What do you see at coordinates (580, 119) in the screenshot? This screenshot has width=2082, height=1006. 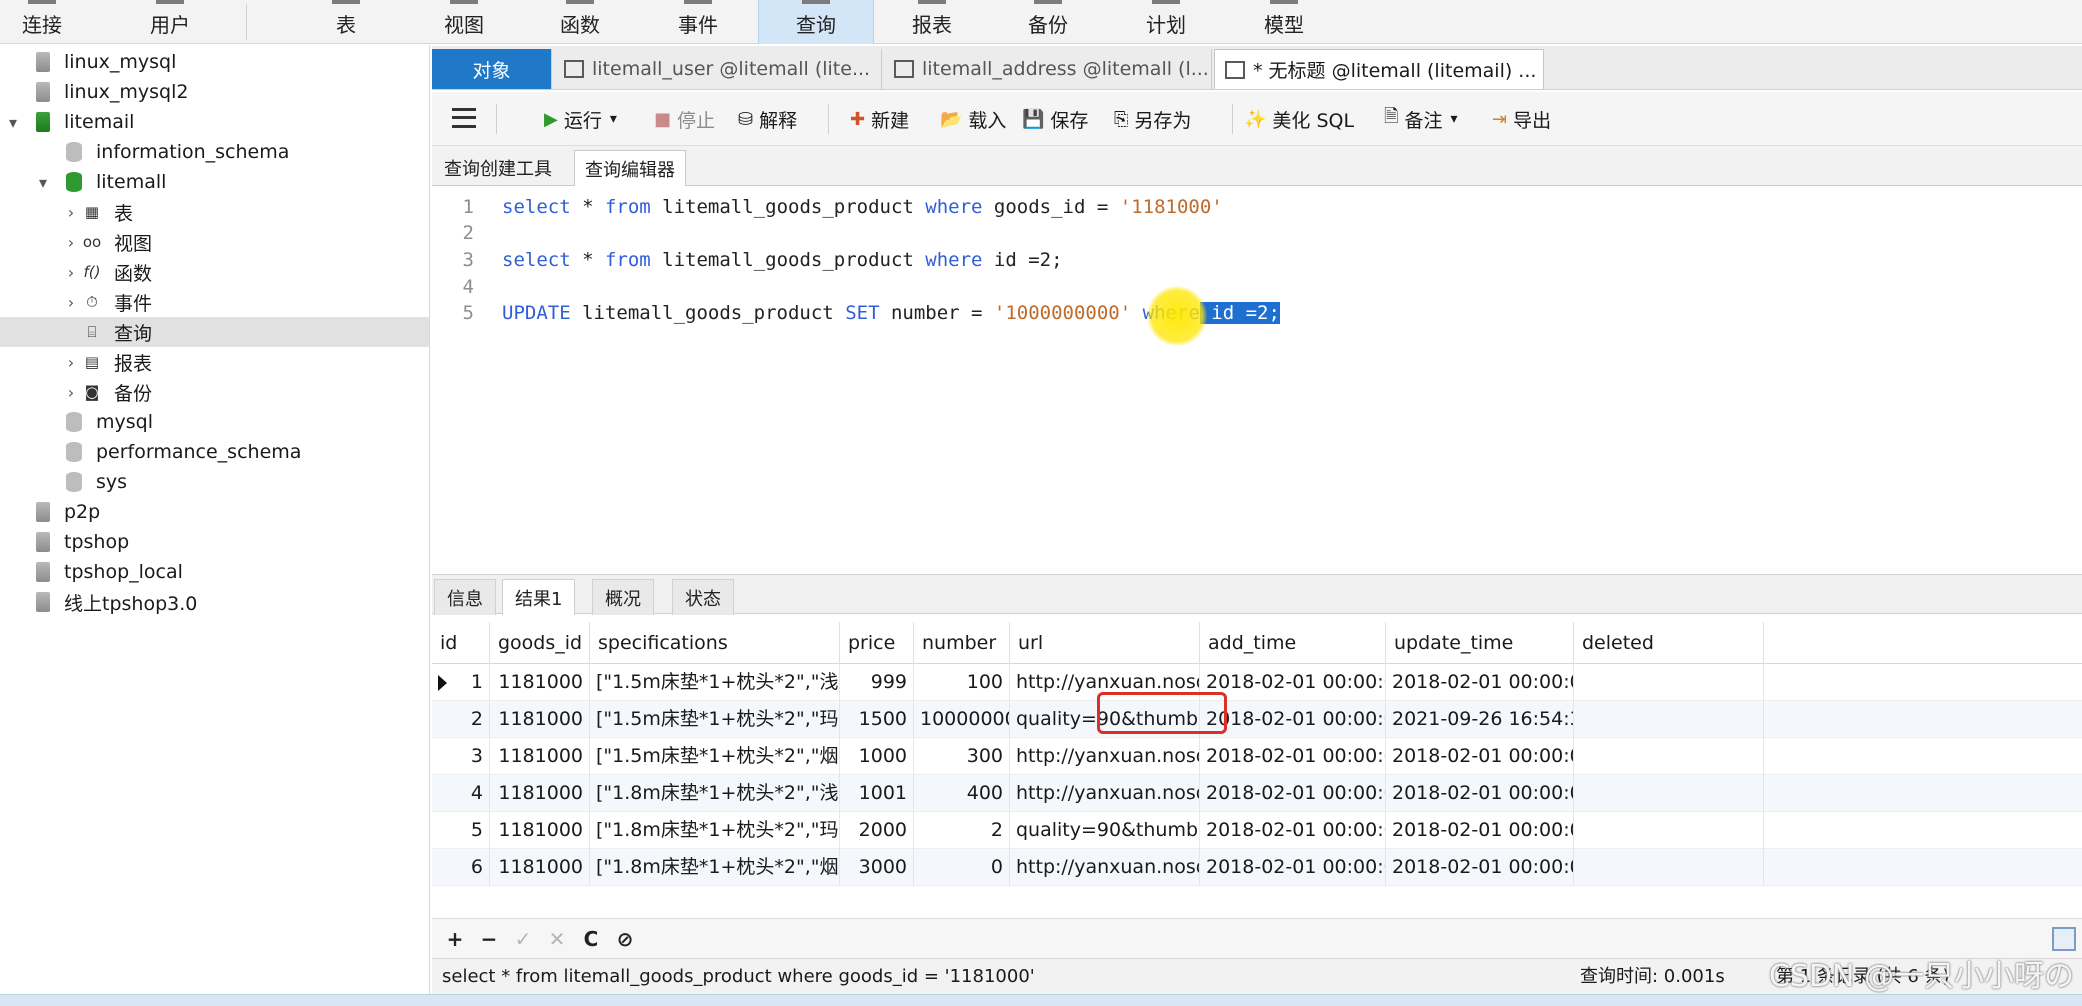 I see `run-button: ▶ 运行 ▾` at bounding box center [580, 119].